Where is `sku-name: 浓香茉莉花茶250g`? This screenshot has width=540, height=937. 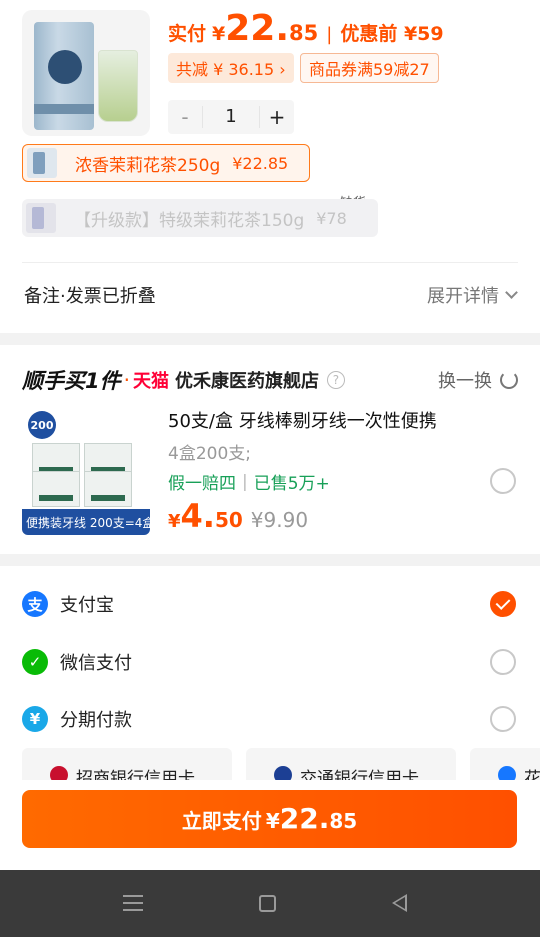 sku-name: 浓香茉莉花茶250g is located at coordinates (148, 165).